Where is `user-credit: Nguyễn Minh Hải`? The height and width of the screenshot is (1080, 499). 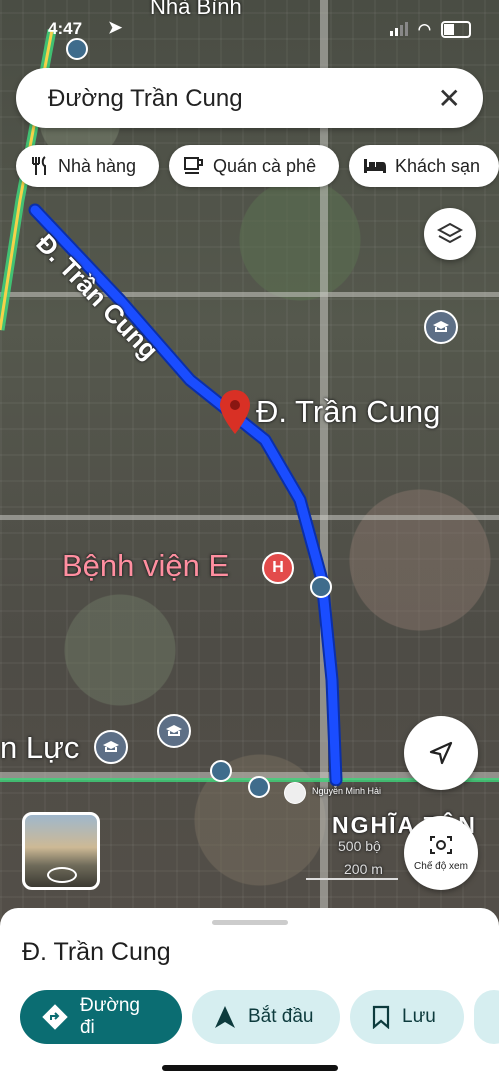 user-credit: Nguyễn Minh Hải is located at coordinates (347, 791).